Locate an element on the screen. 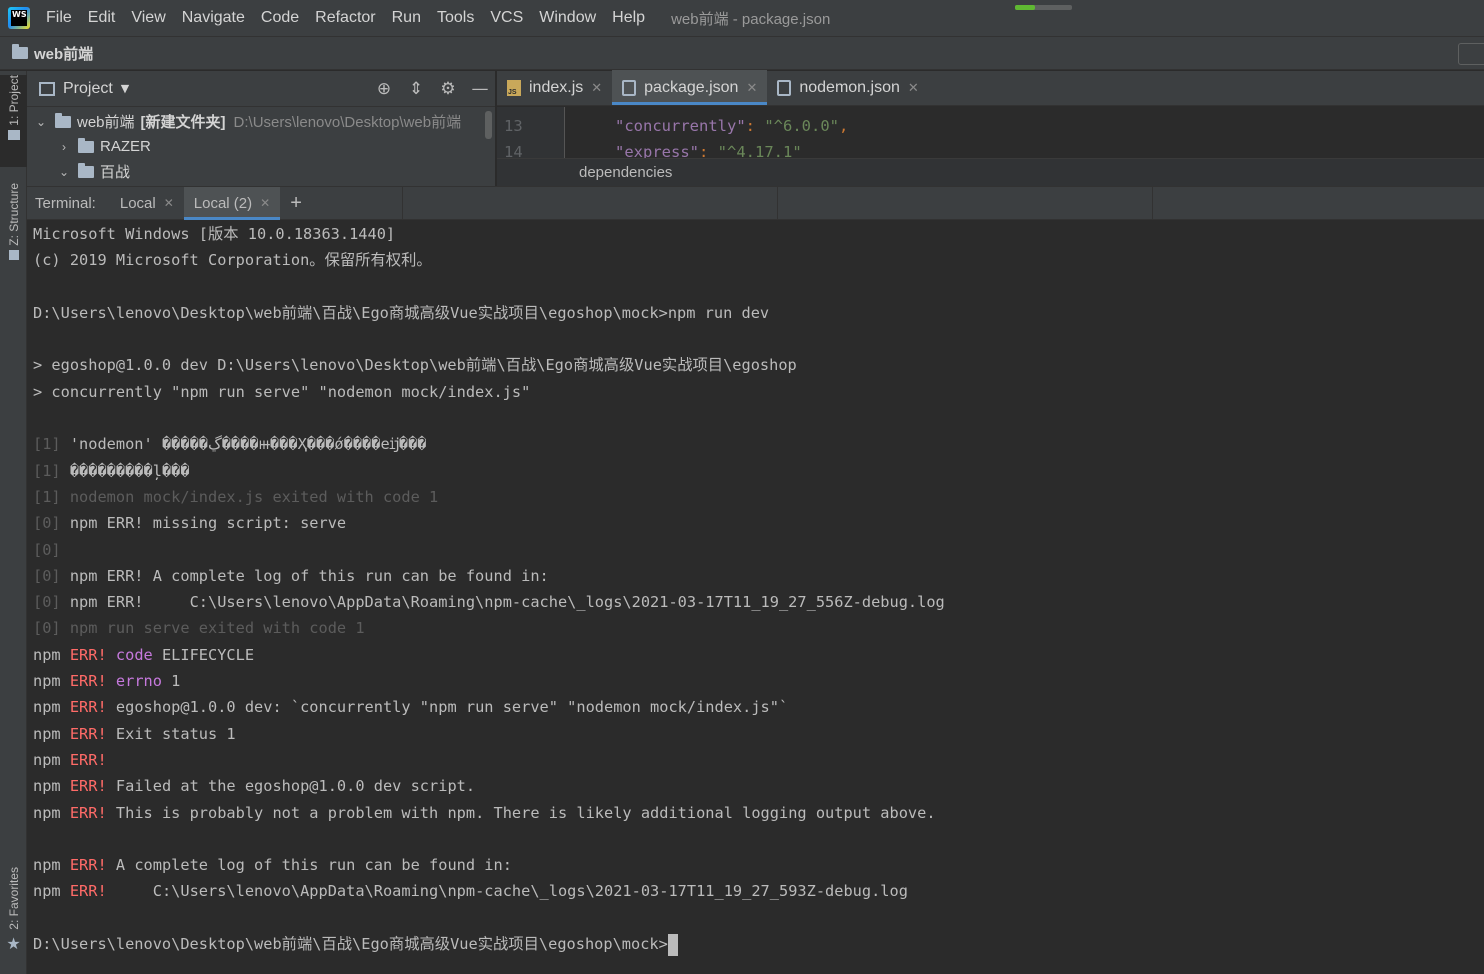 Image resolution: width=1484 pixels, height=974 pixels. webstorm-logo-icon: WS is located at coordinates (19, 18).